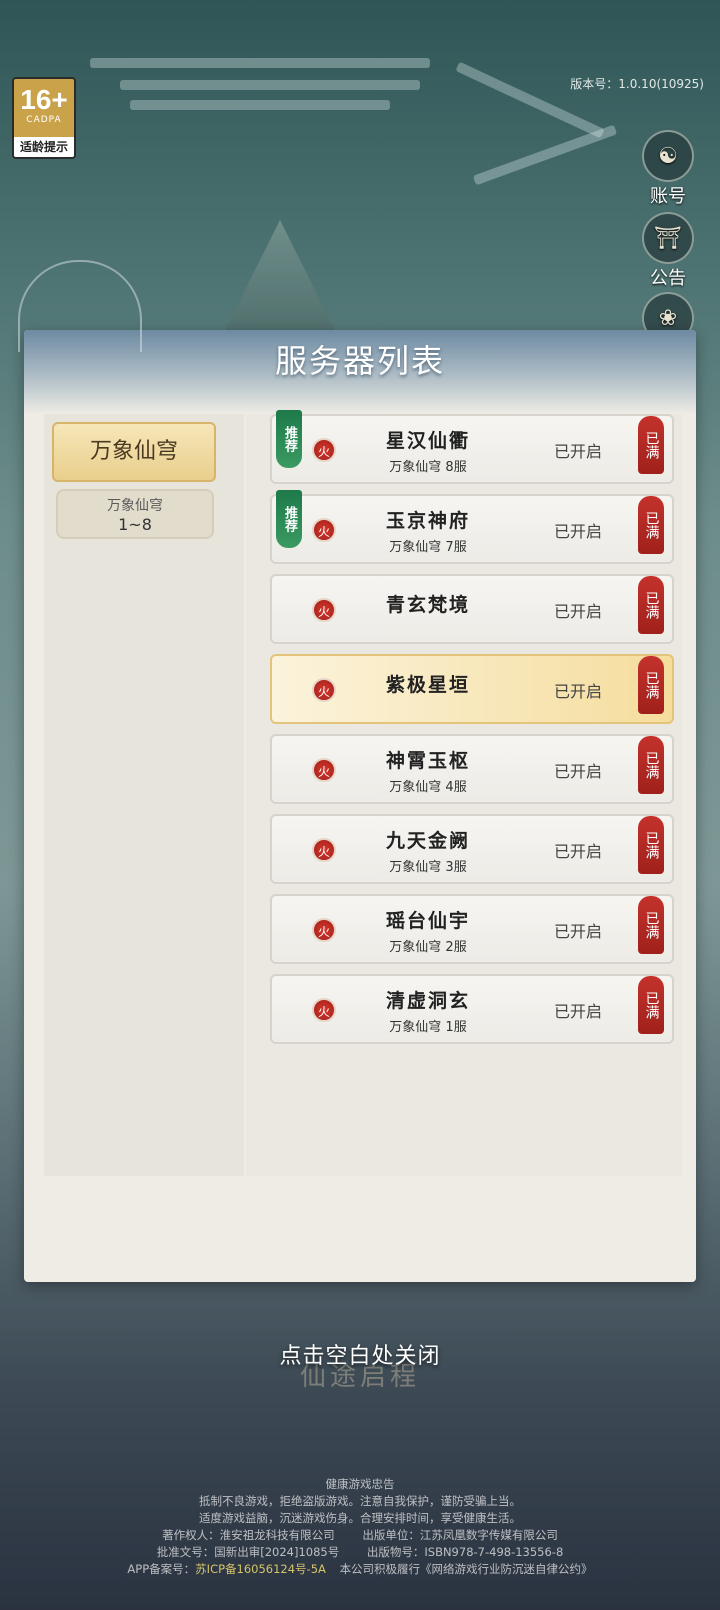 This screenshot has width=720, height=1610. I want to click on close-hint: 点击空白处关闭, so click(360, 1354).